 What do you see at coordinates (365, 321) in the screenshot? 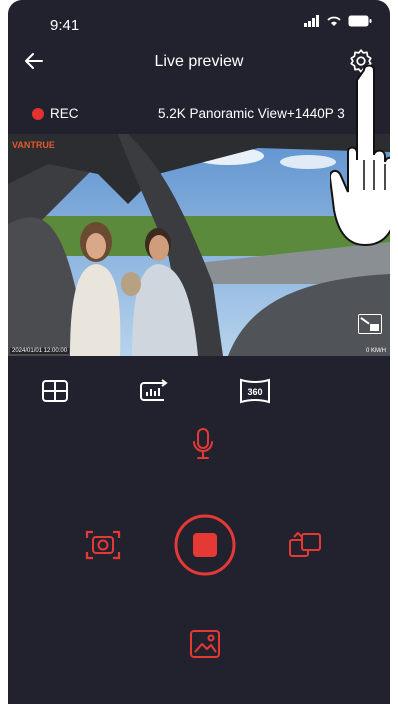
I see `fullscreen-diagonal` at bounding box center [365, 321].